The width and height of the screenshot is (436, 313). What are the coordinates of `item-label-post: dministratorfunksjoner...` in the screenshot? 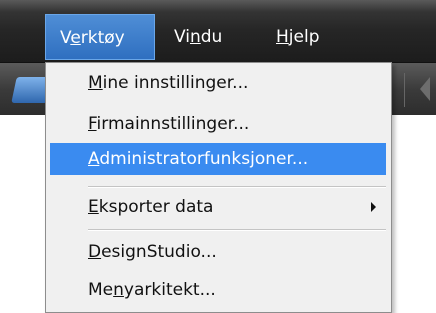 It's located at (204, 159).